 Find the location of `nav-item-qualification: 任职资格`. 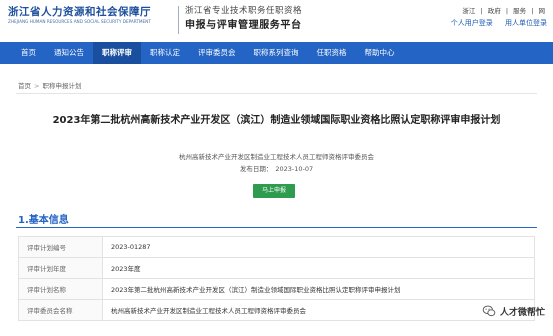

nav-item-qualification: 任职资格 is located at coordinates (332, 53).